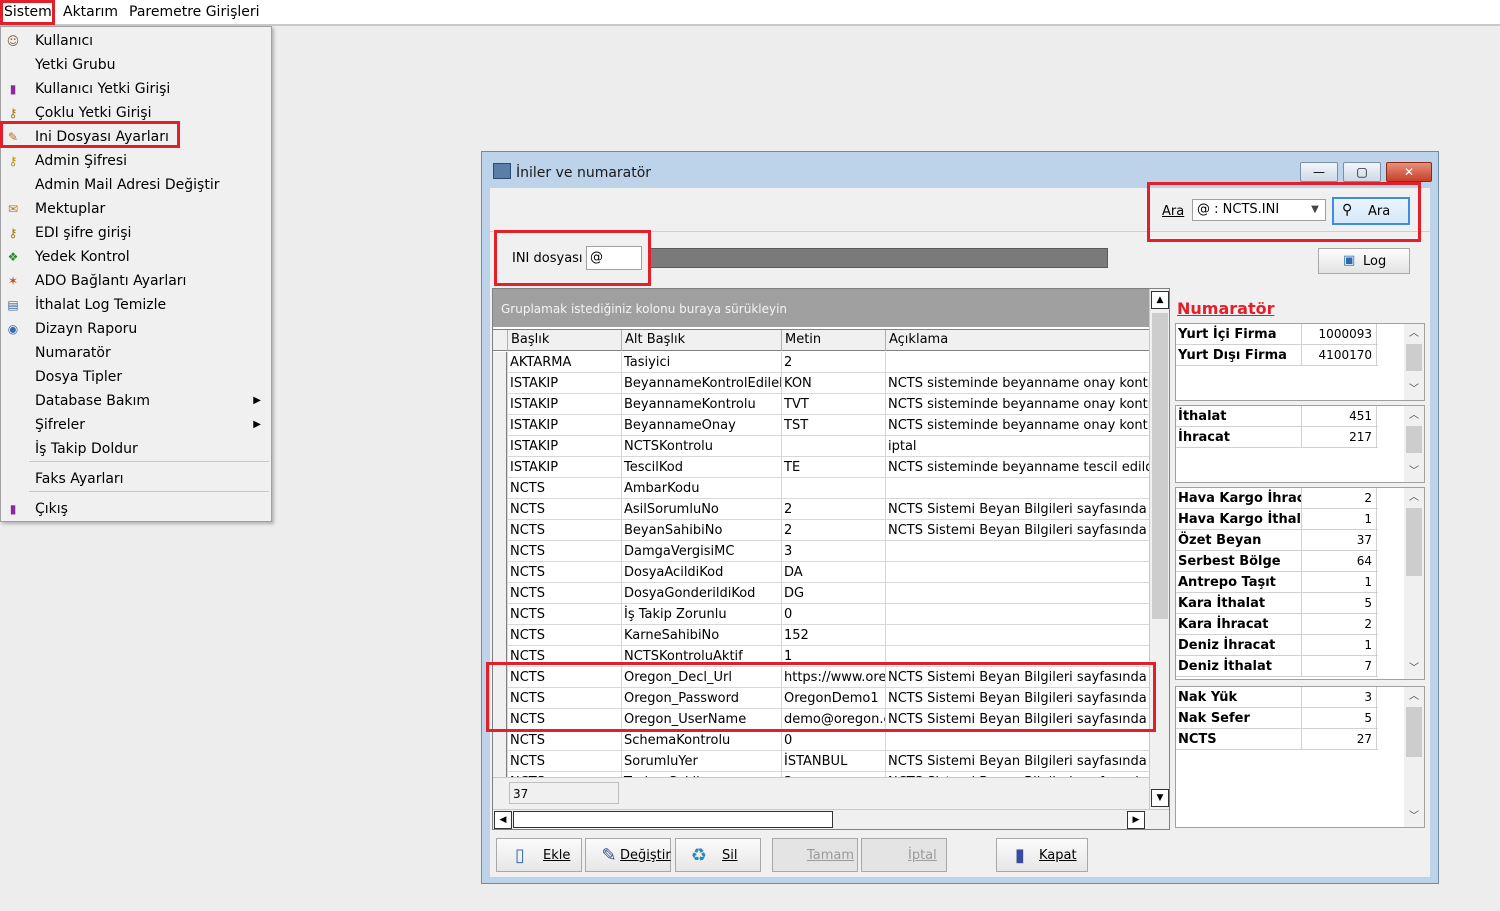  Describe the element at coordinates (503, 820) in the screenshot. I see `scroll-left-icon: ◀` at that location.